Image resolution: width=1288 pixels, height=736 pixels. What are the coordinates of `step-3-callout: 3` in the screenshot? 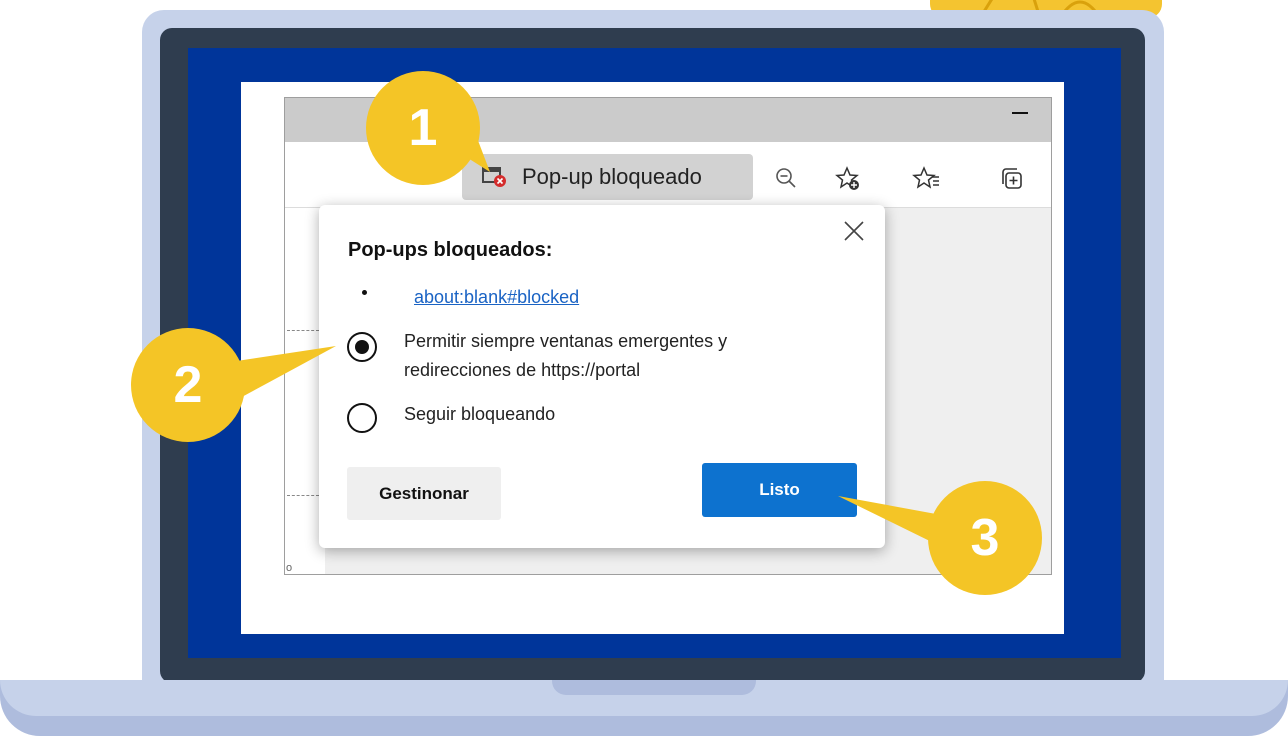 It's located at (985, 538).